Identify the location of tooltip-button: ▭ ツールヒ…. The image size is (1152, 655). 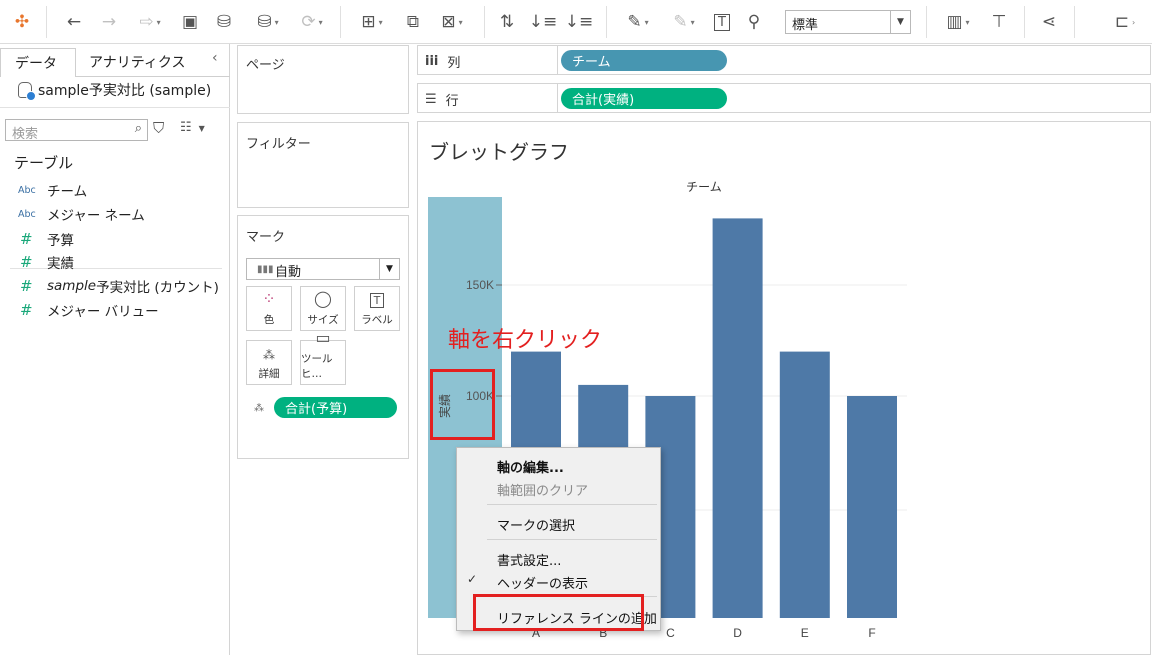
(323, 356).